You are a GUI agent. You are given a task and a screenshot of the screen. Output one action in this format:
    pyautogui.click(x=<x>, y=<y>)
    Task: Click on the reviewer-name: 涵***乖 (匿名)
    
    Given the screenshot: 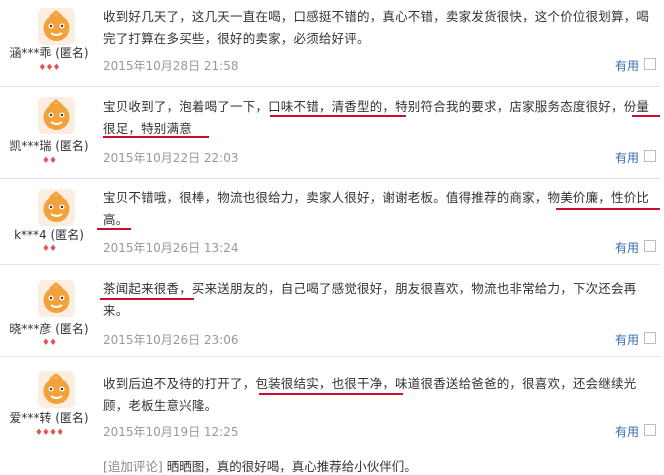 What is the action you would take?
    pyautogui.click(x=49, y=53)
    